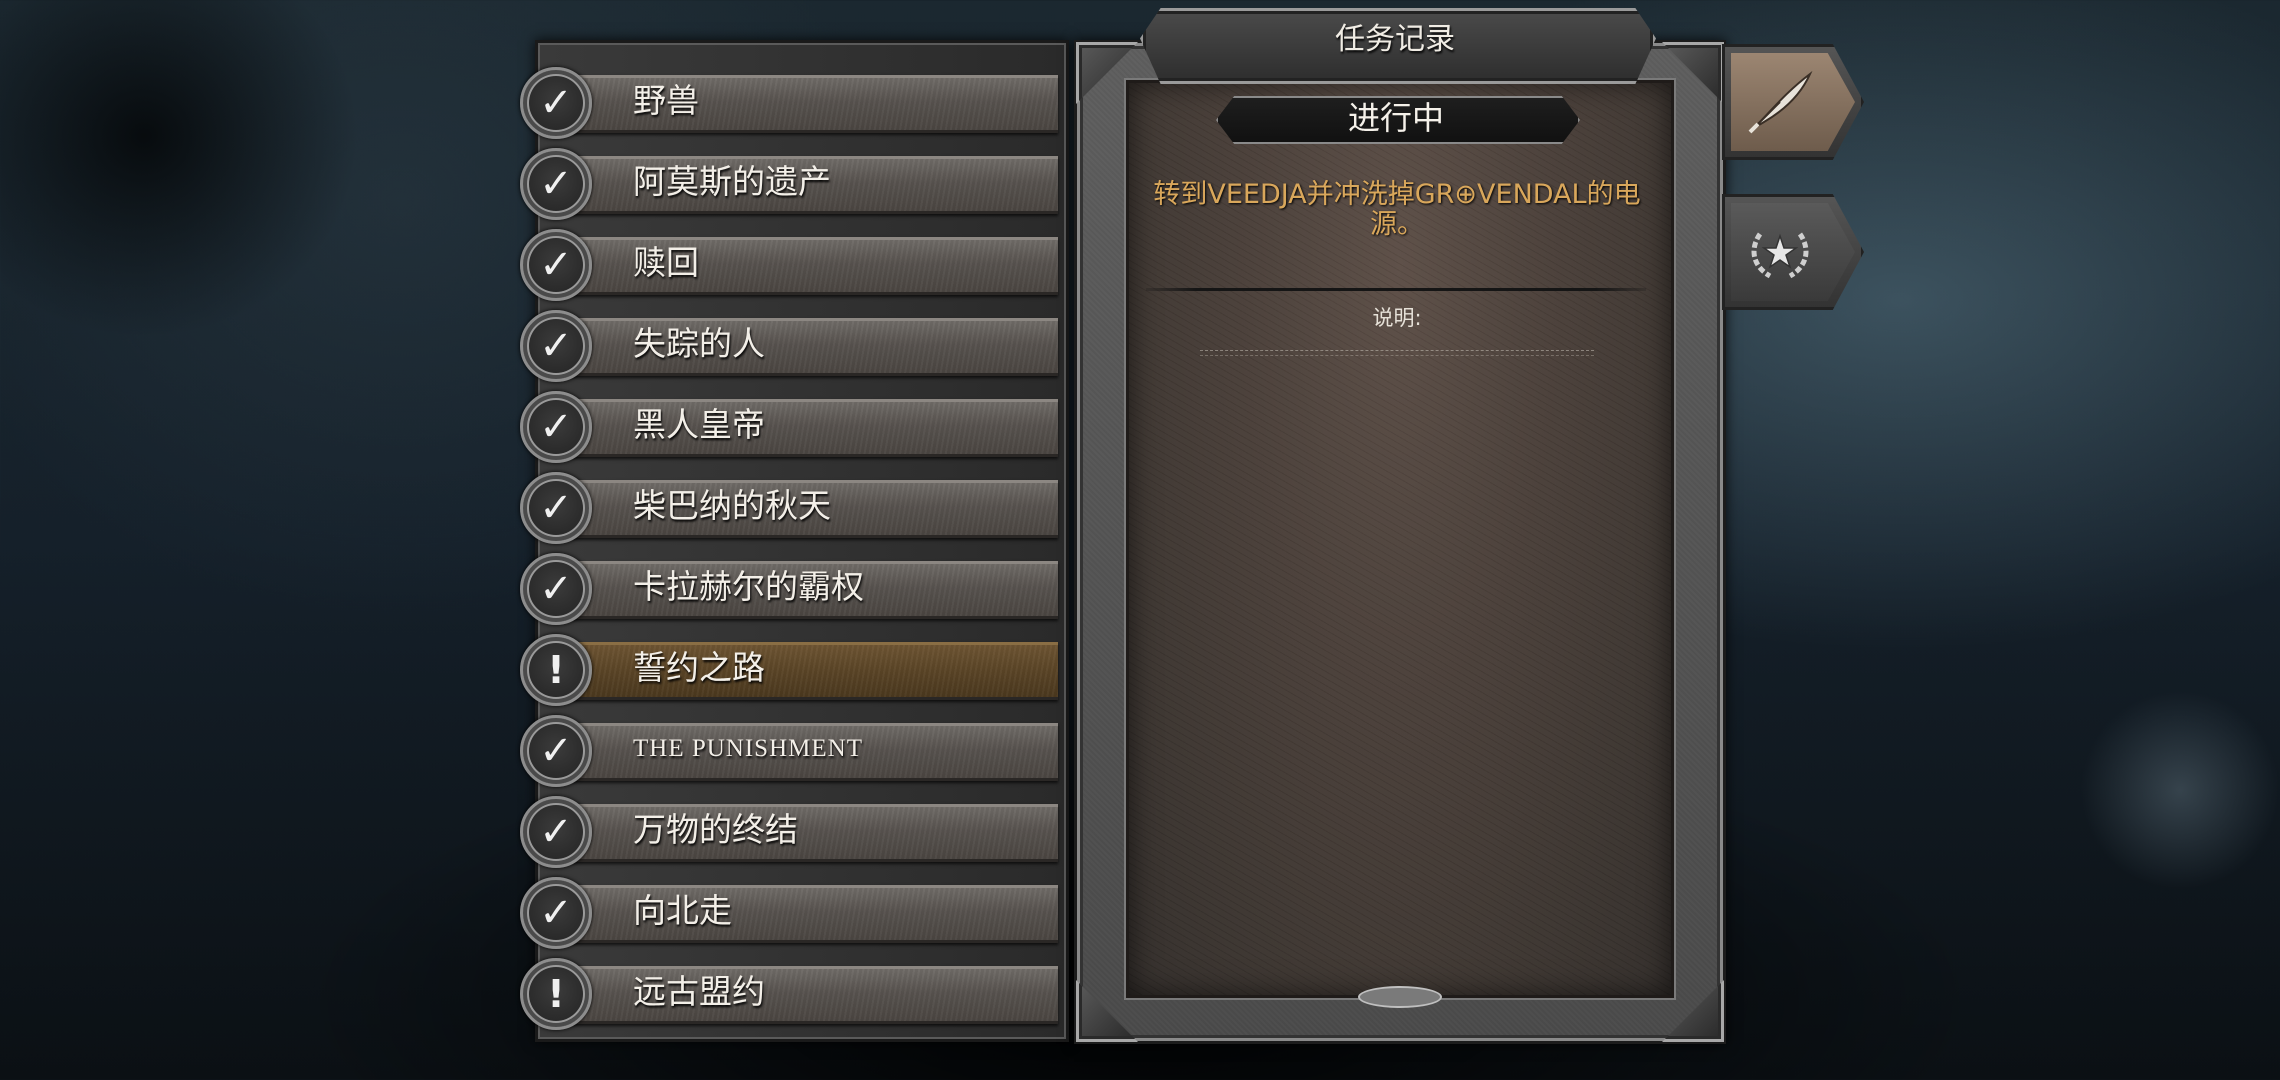  What do you see at coordinates (1396, 289) in the screenshot?
I see `divider` at bounding box center [1396, 289].